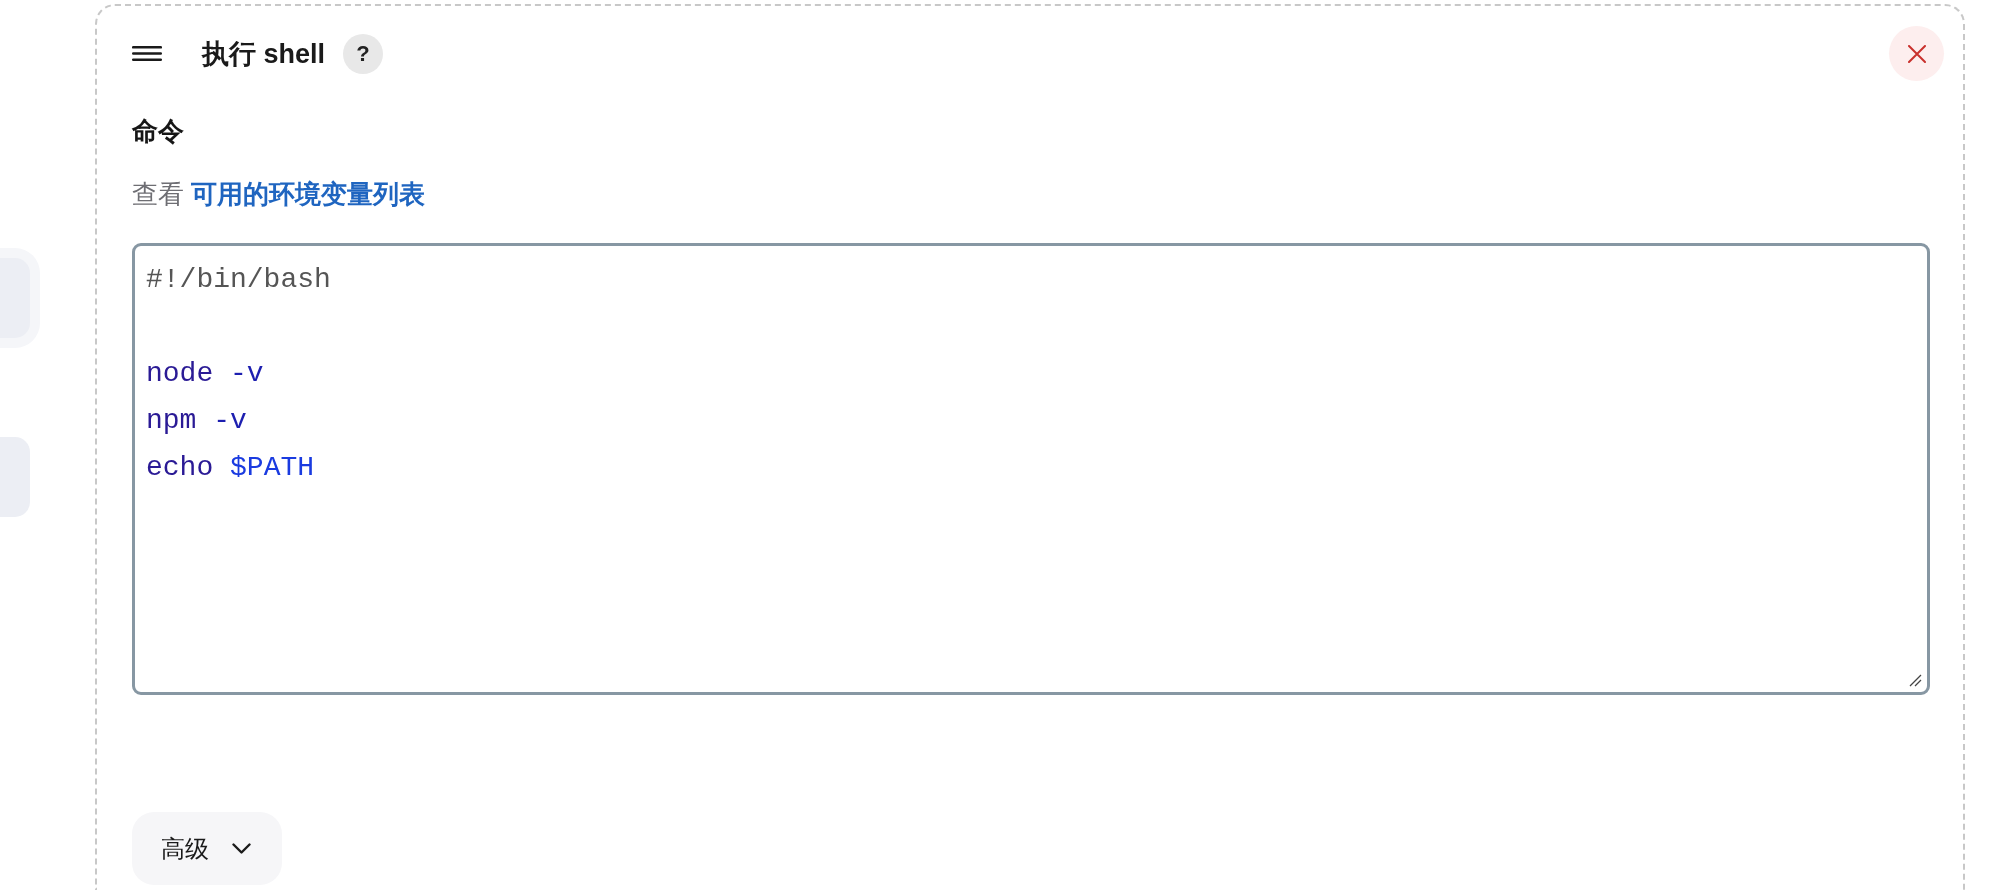  What do you see at coordinates (197, 421) in the screenshot?
I see `code-line: npm -v` at bounding box center [197, 421].